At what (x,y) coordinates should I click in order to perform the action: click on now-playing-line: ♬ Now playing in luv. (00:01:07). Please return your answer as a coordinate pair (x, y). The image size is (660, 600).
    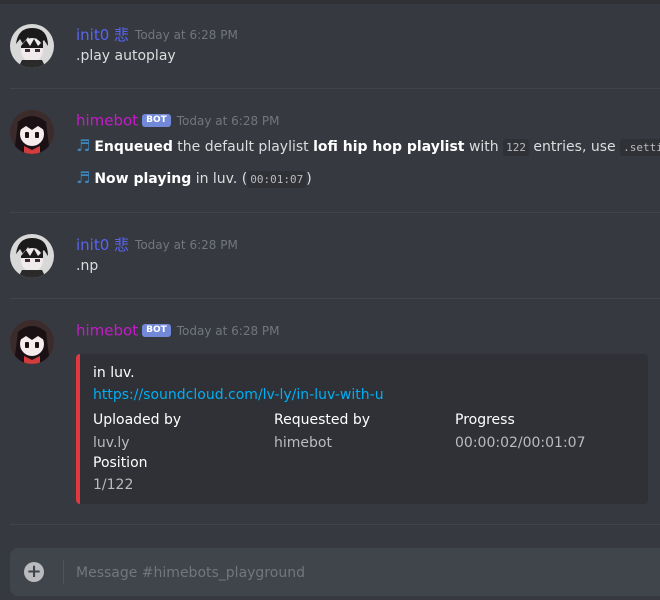
    Looking at the image, I should click on (194, 178).